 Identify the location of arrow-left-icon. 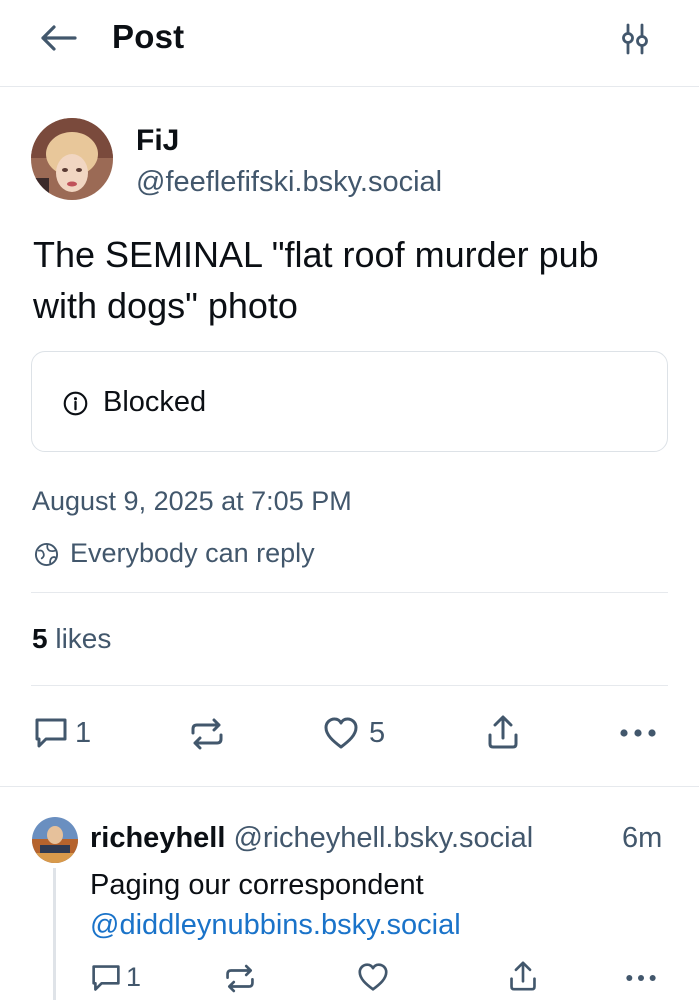
(59, 38).